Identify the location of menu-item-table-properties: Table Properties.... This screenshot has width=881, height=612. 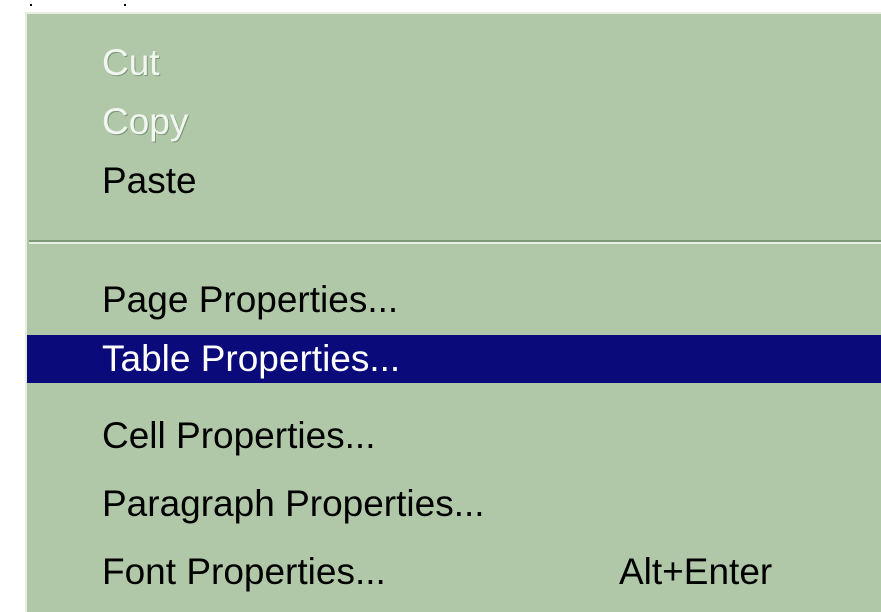
(454, 359).